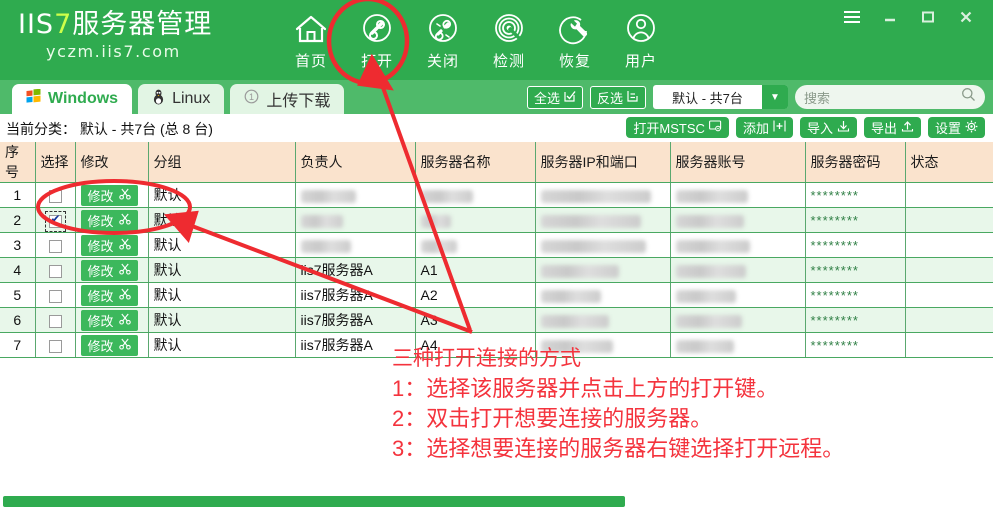 The height and width of the screenshot is (511, 993). What do you see at coordinates (738, 245) in the screenshot?
I see `cell-server-account` at bounding box center [738, 245].